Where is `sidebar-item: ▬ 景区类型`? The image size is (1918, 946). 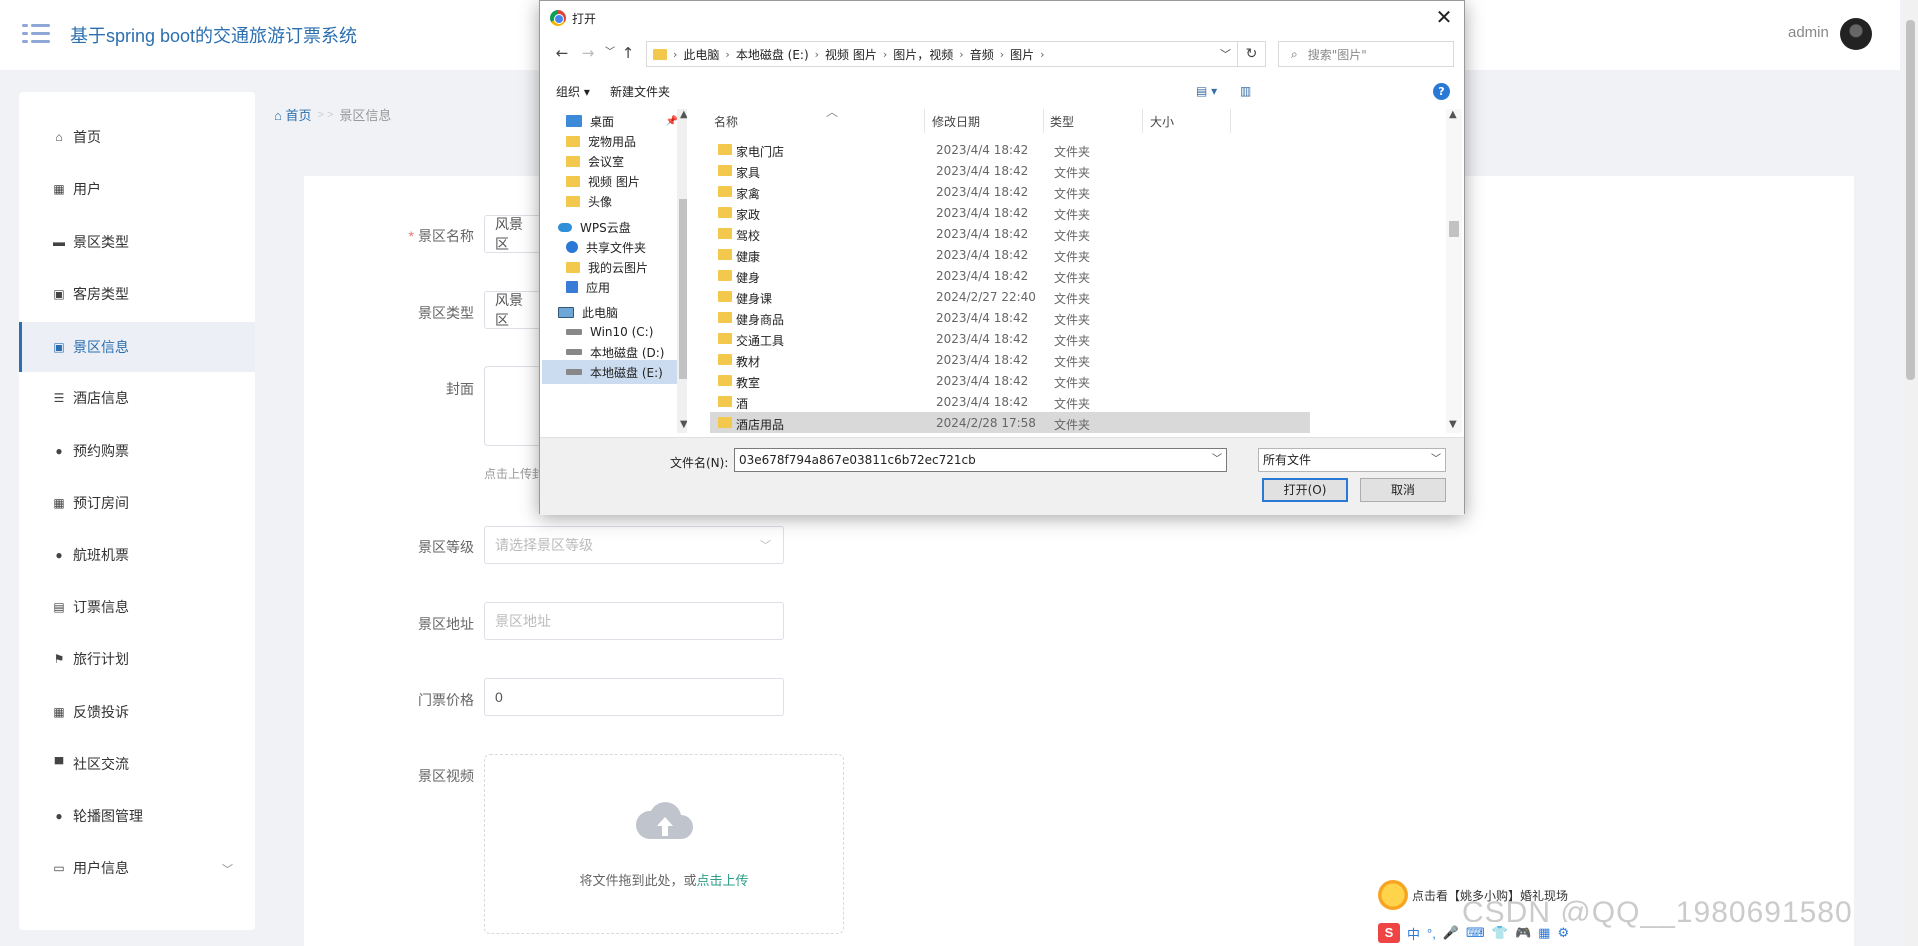
sidebar-item: ▬ 景区类型 is located at coordinates (137, 242).